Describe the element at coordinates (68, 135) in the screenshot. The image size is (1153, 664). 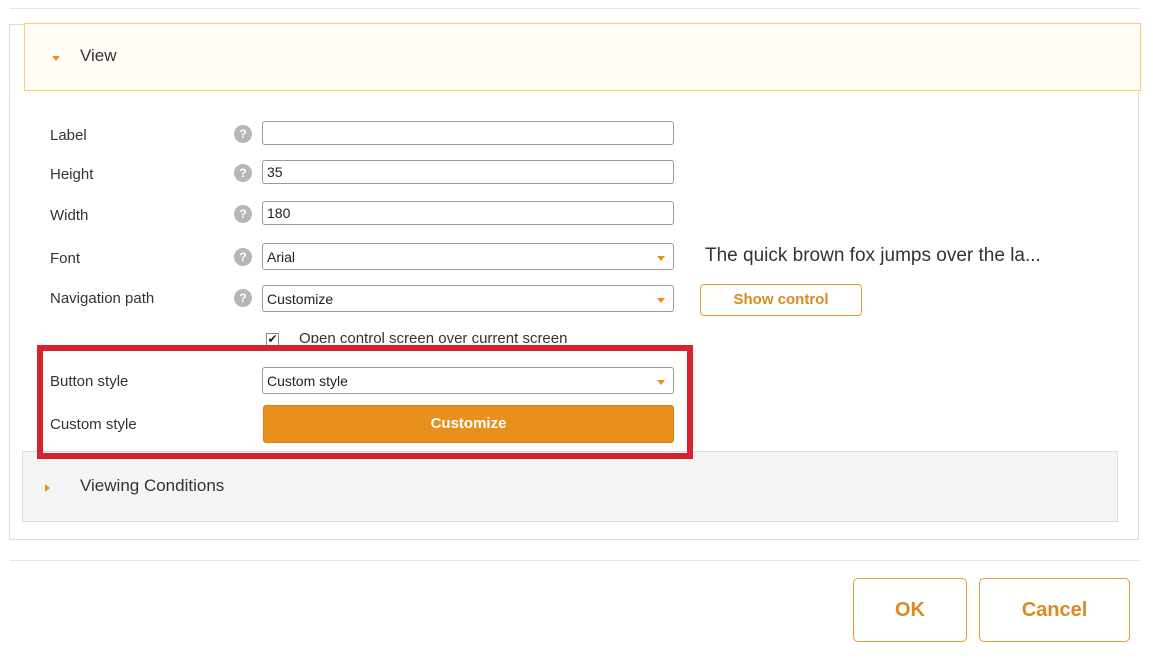
I see `label-field-label: Label` at that location.